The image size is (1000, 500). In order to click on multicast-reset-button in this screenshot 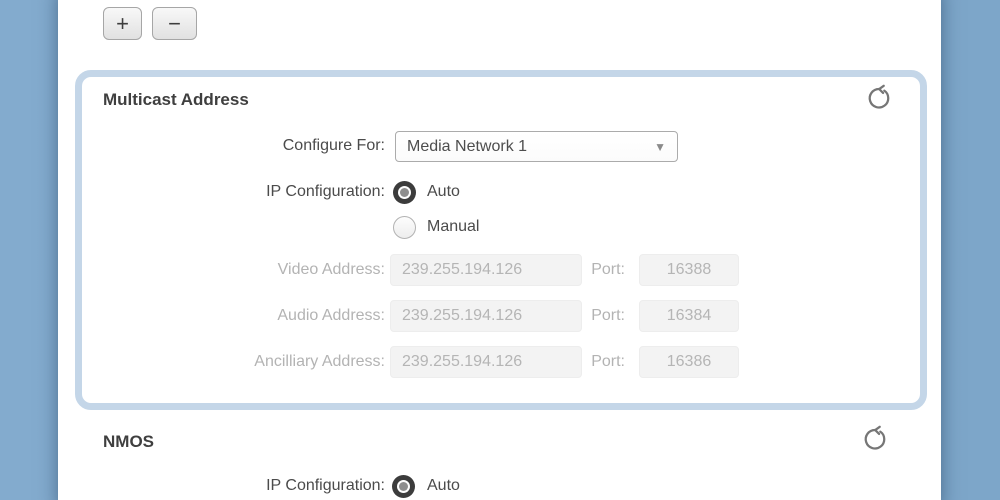, I will do `click(879, 98)`.